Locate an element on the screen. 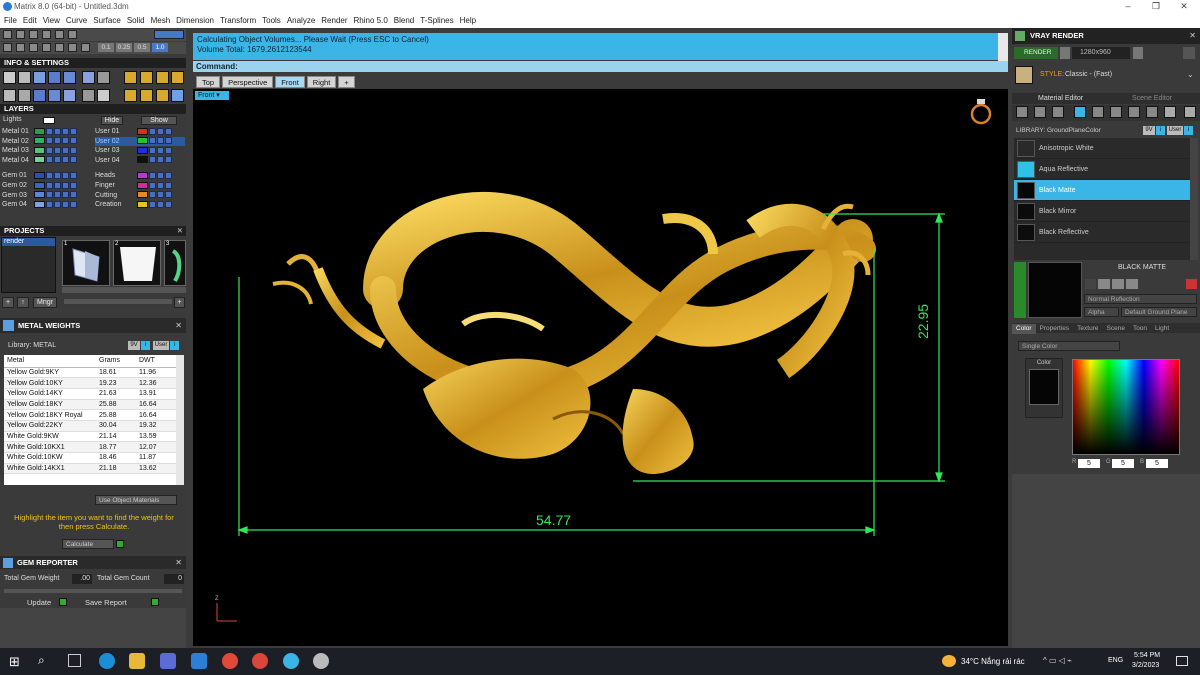 This screenshot has height=675, width=1200. menu-tsplines: T-Splines is located at coordinates (436, 20).